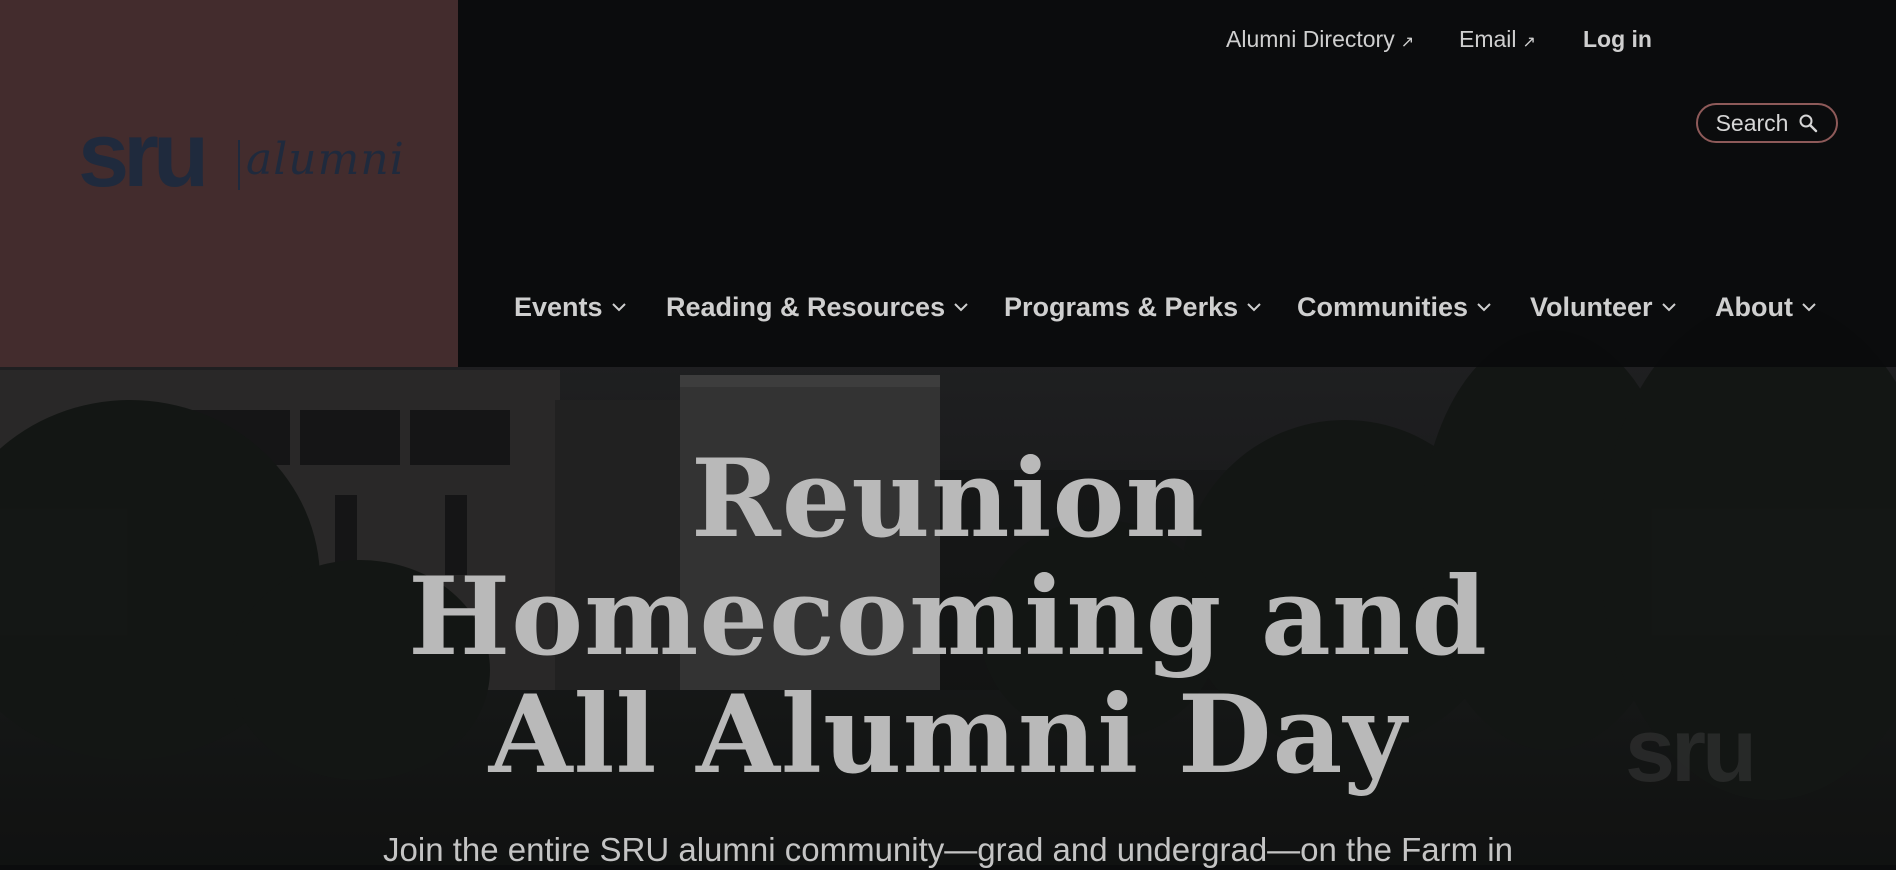  What do you see at coordinates (1808, 123) in the screenshot?
I see `search-icon` at bounding box center [1808, 123].